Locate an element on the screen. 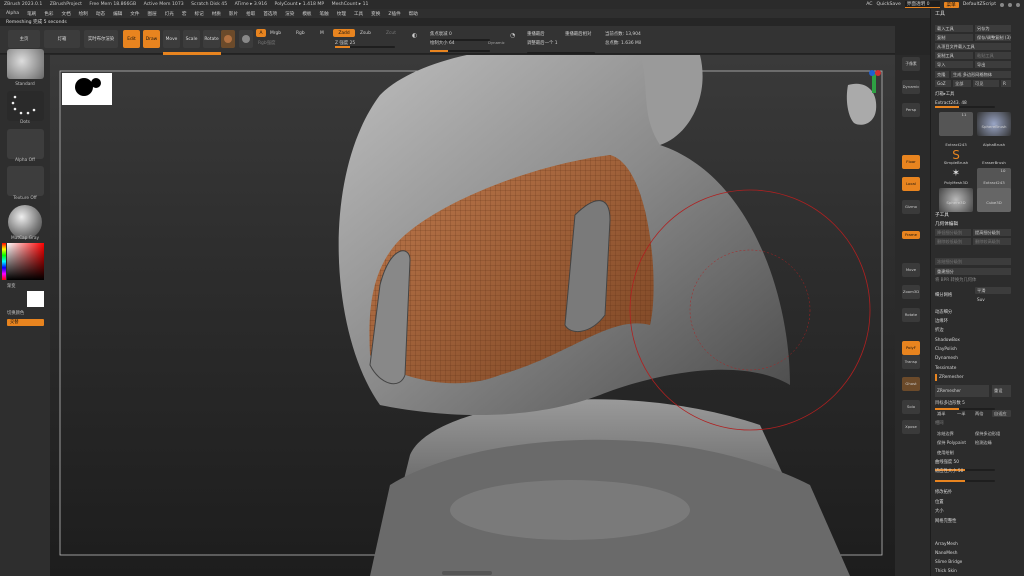  zremesher-legacy-button: 重设 is located at coordinates (1001, 391).